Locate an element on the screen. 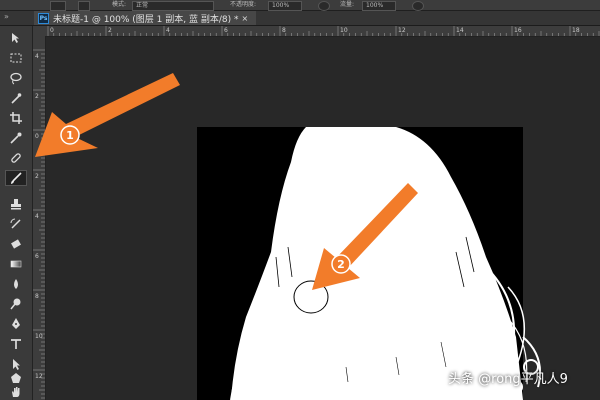 The image size is (600, 400). annotation-arrow-1: 1 is located at coordinates (107, 115).